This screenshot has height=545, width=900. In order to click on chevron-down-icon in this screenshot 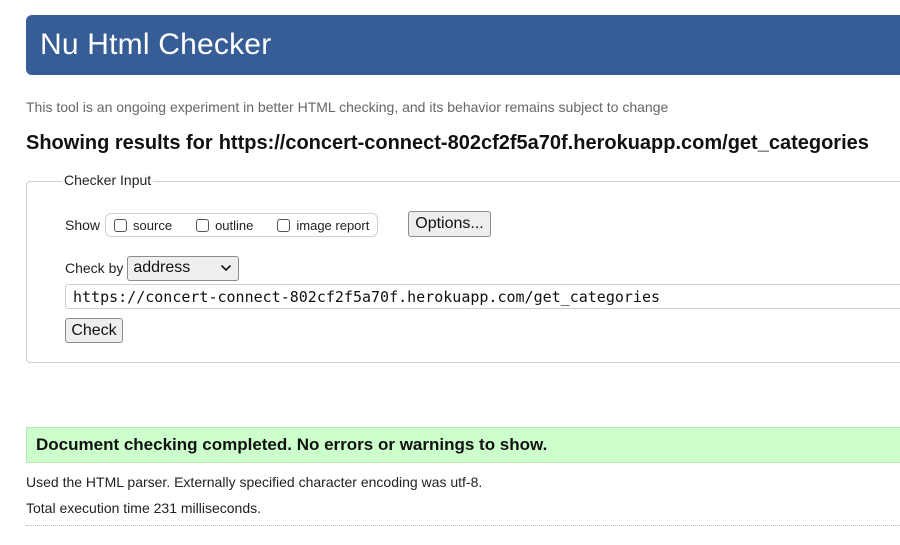, I will do `click(226, 268)`.